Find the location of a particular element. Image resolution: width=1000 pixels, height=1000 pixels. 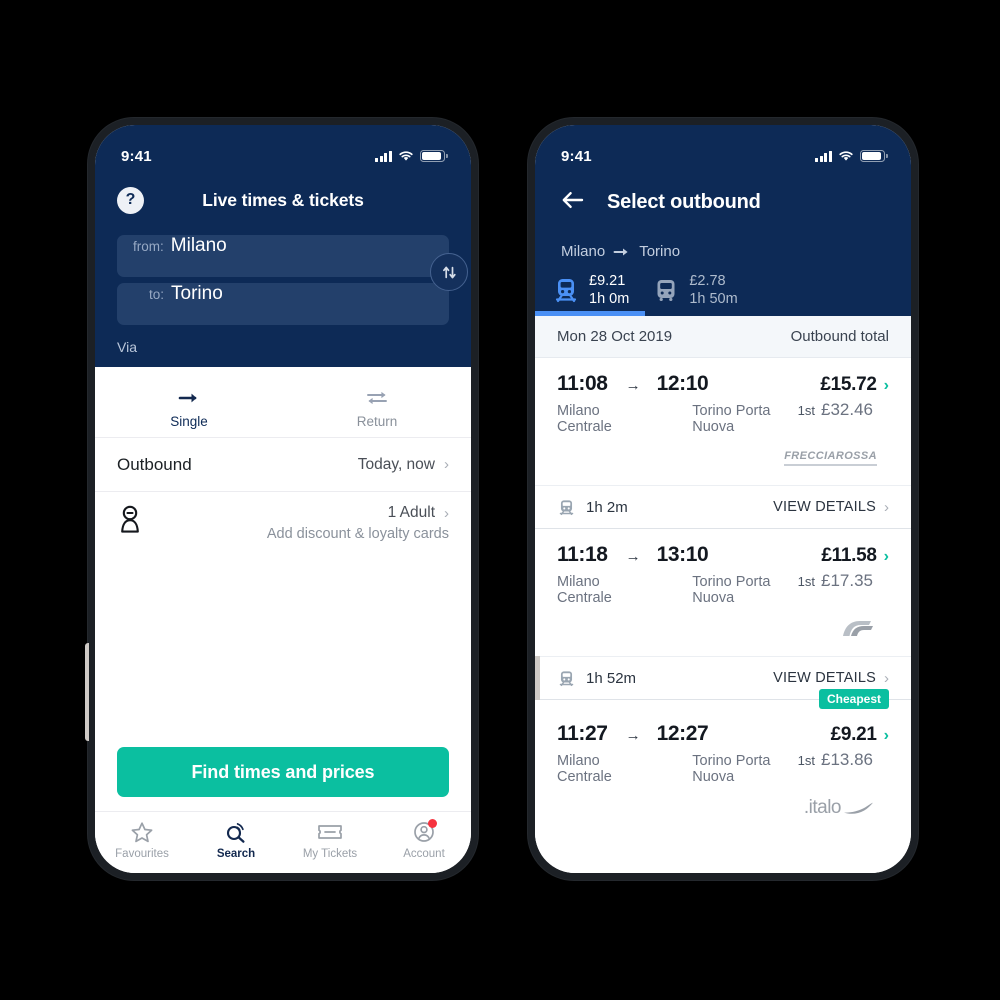

from-field: from: Milano is located at coordinates (283, 256).